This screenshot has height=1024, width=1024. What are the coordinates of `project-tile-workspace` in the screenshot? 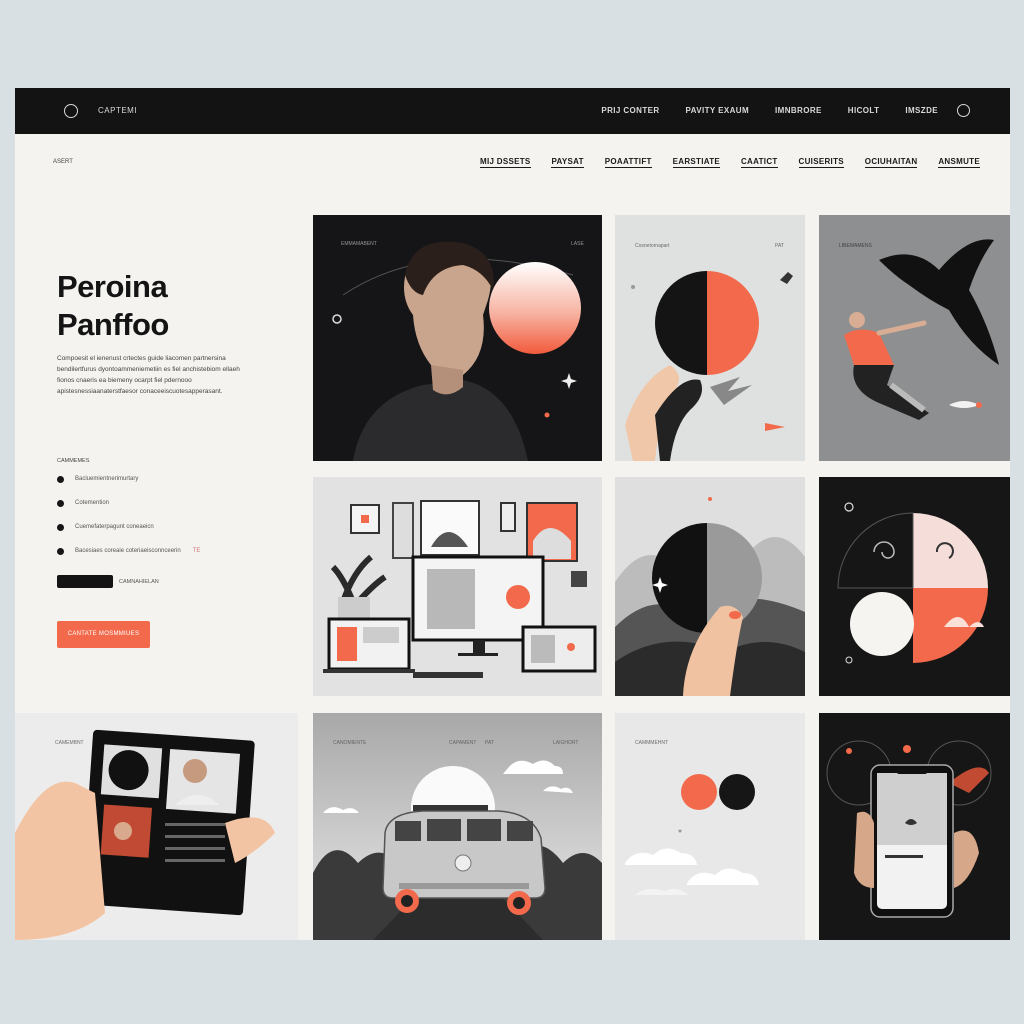 It's located at (457, 586).